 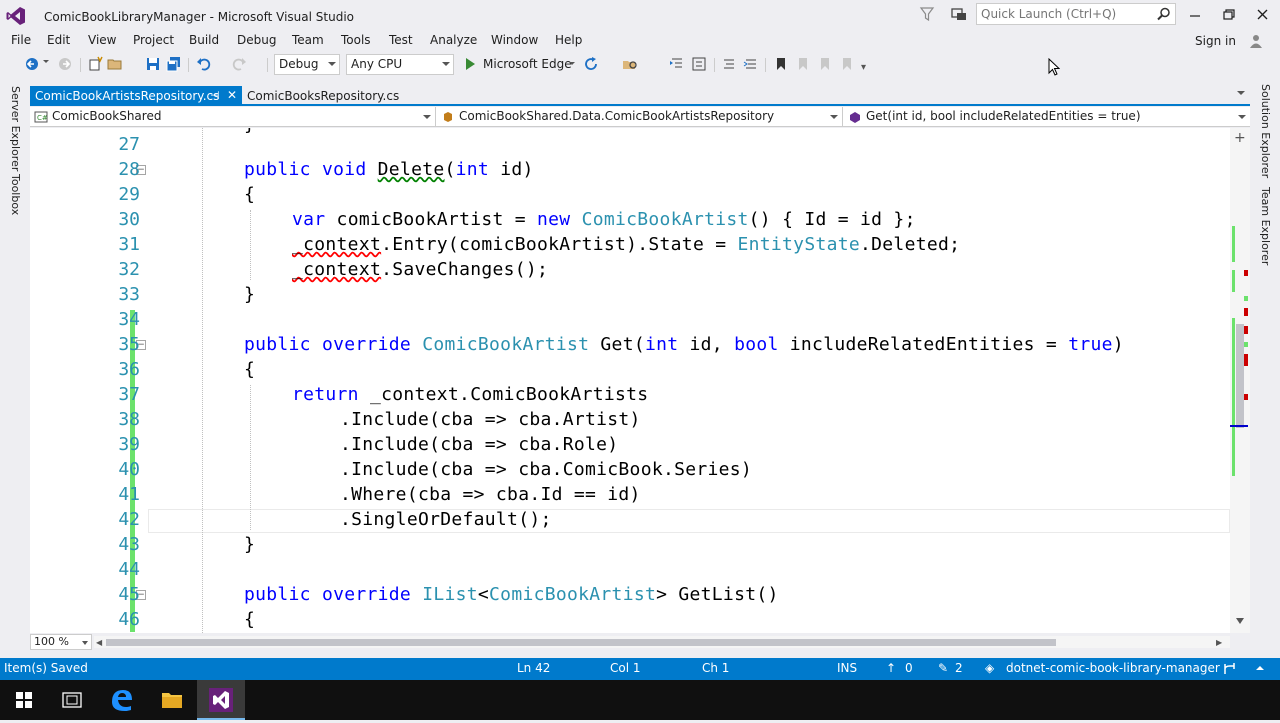 I want to click on navigate-forward-icon, so click(x=65, y=64).